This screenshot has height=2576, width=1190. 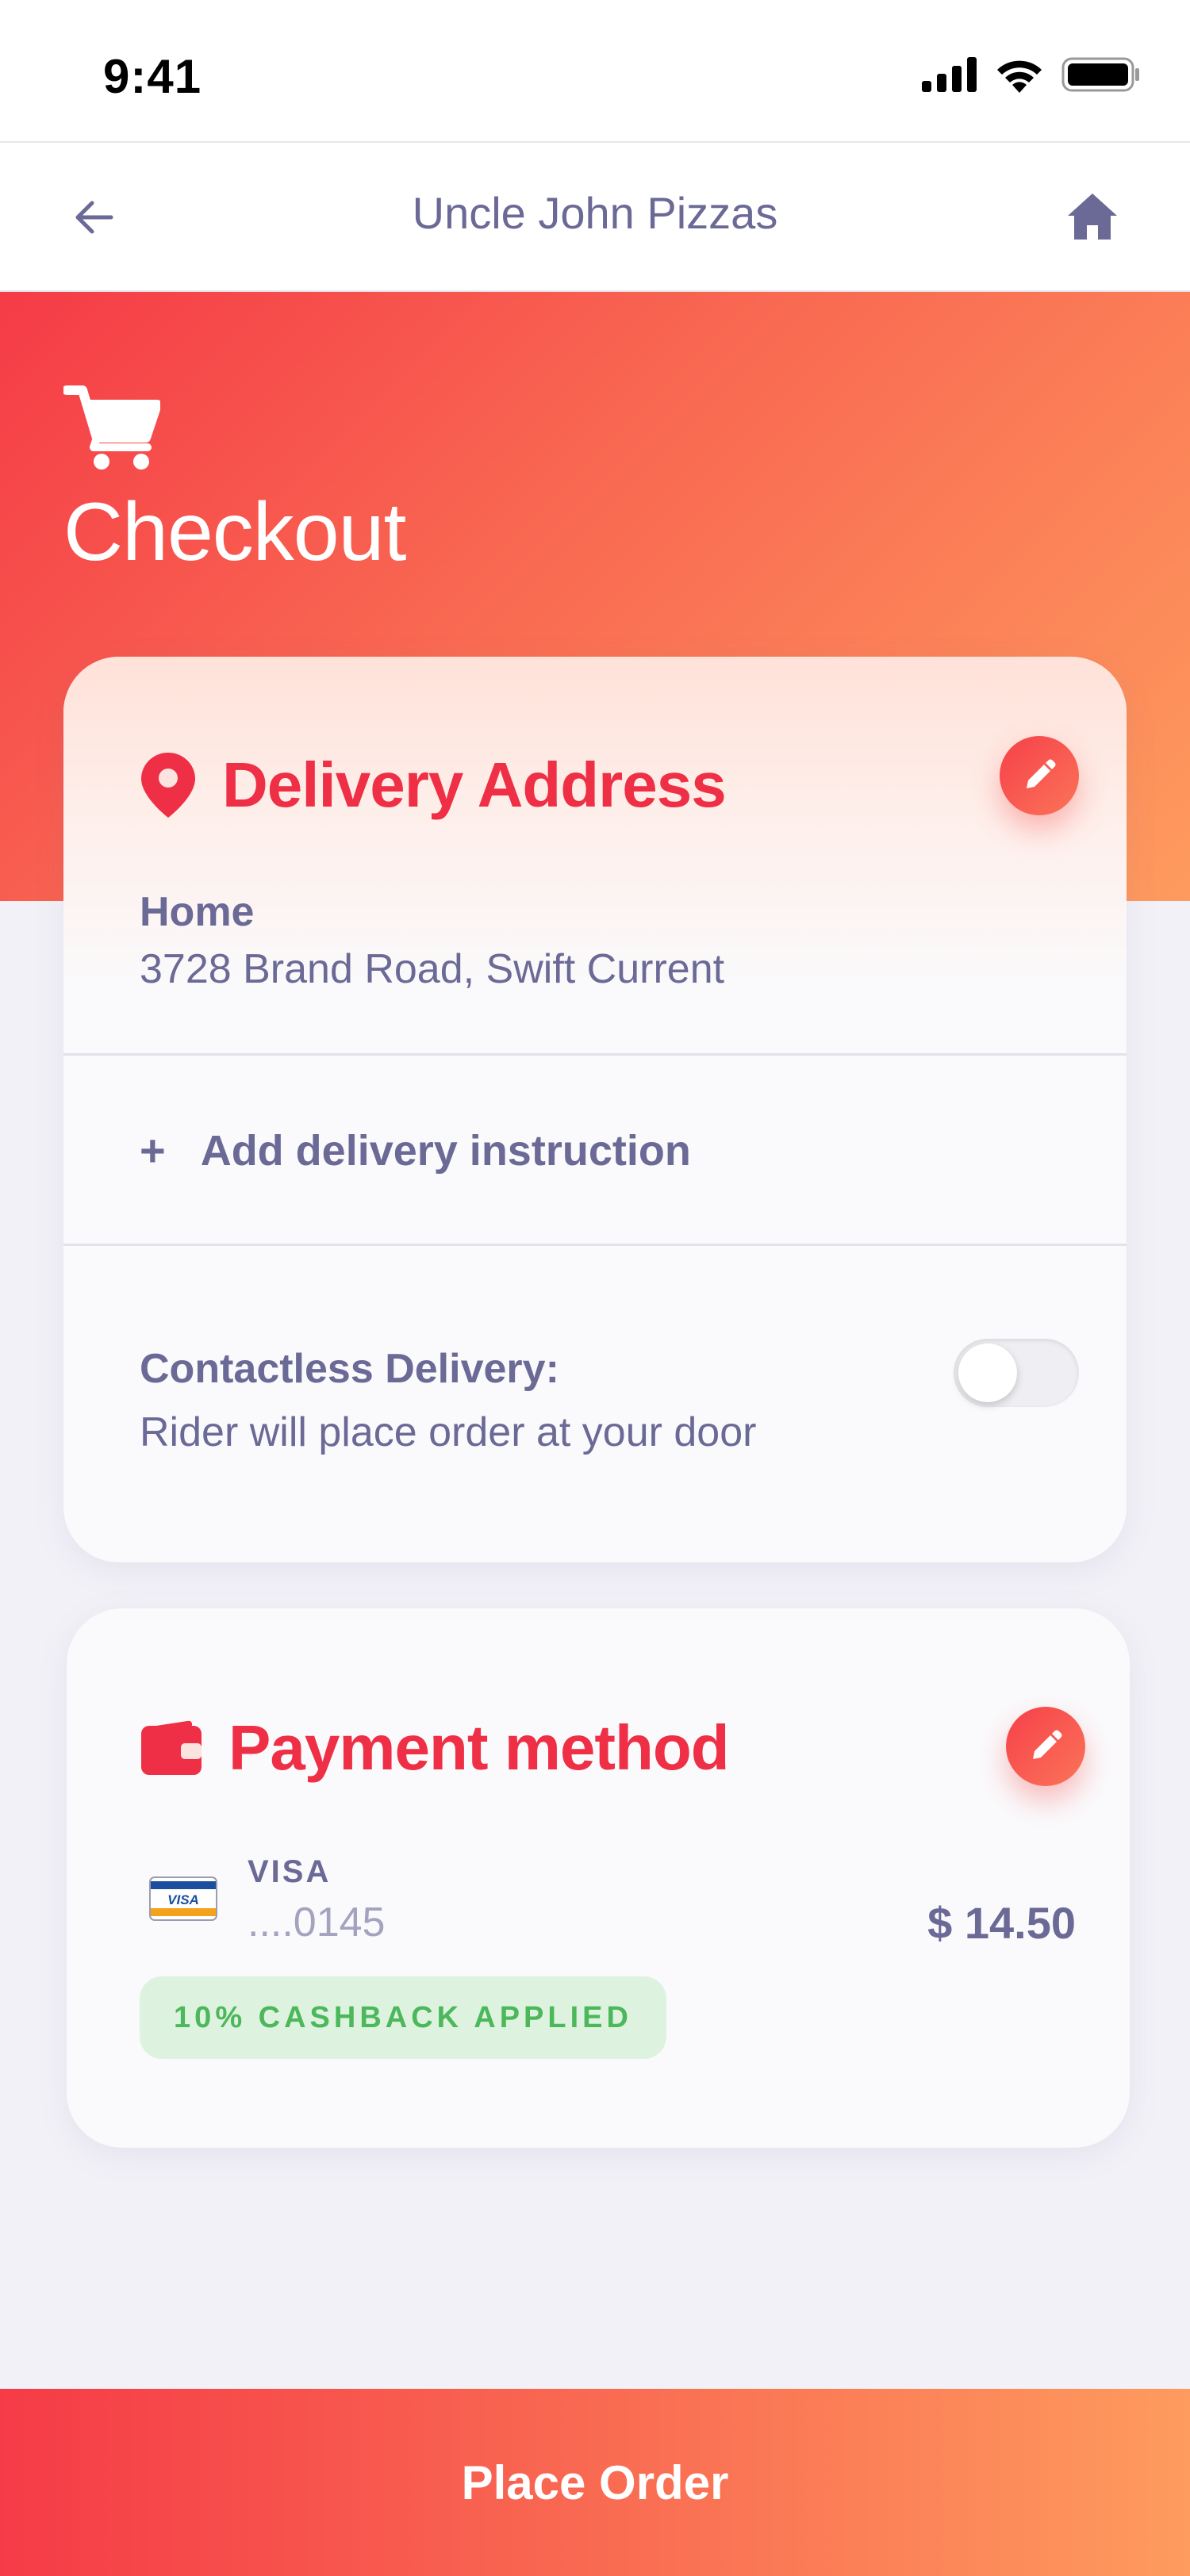 I want to click on status-bar: 9:41, so click(x=595, y=71).